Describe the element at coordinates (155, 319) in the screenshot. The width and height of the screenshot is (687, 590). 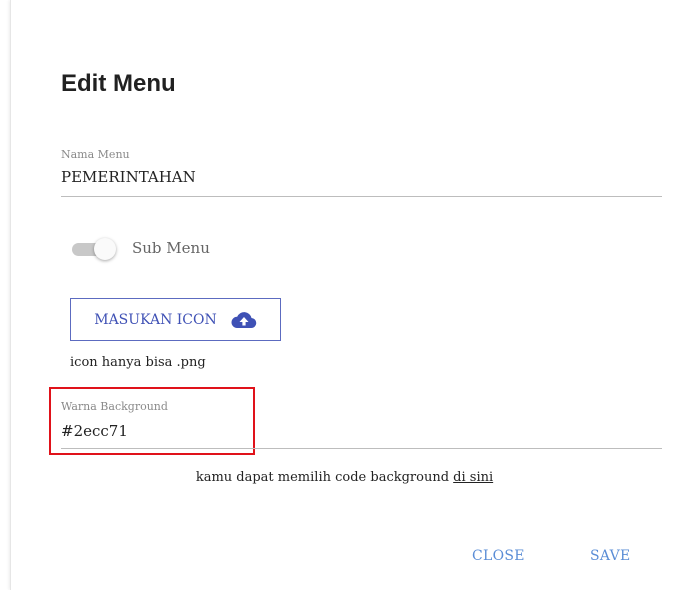
I see `masukan-icon-label: MASUKAN ICON` at that location.